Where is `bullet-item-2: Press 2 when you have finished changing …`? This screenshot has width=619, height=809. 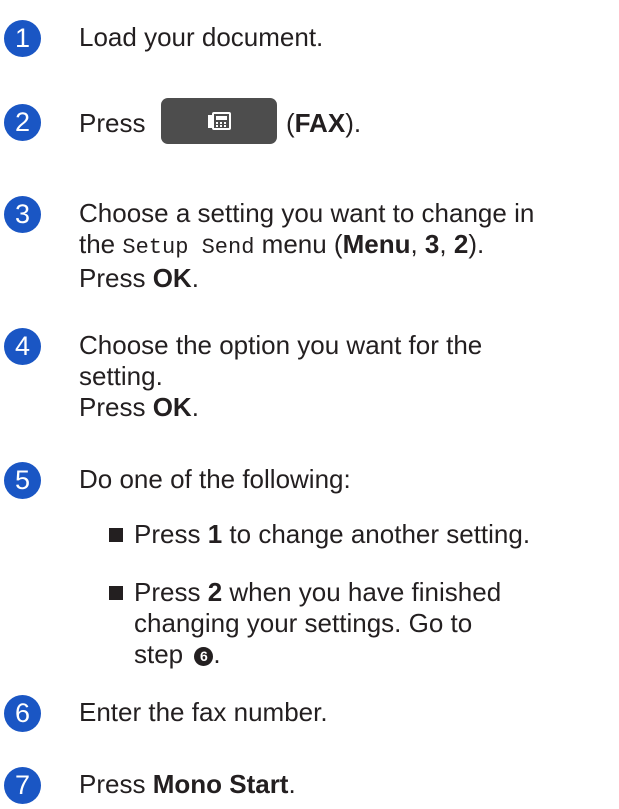 bullet-item-2: Press 2 when you have finished changing … is located at coordinates (360, 623).